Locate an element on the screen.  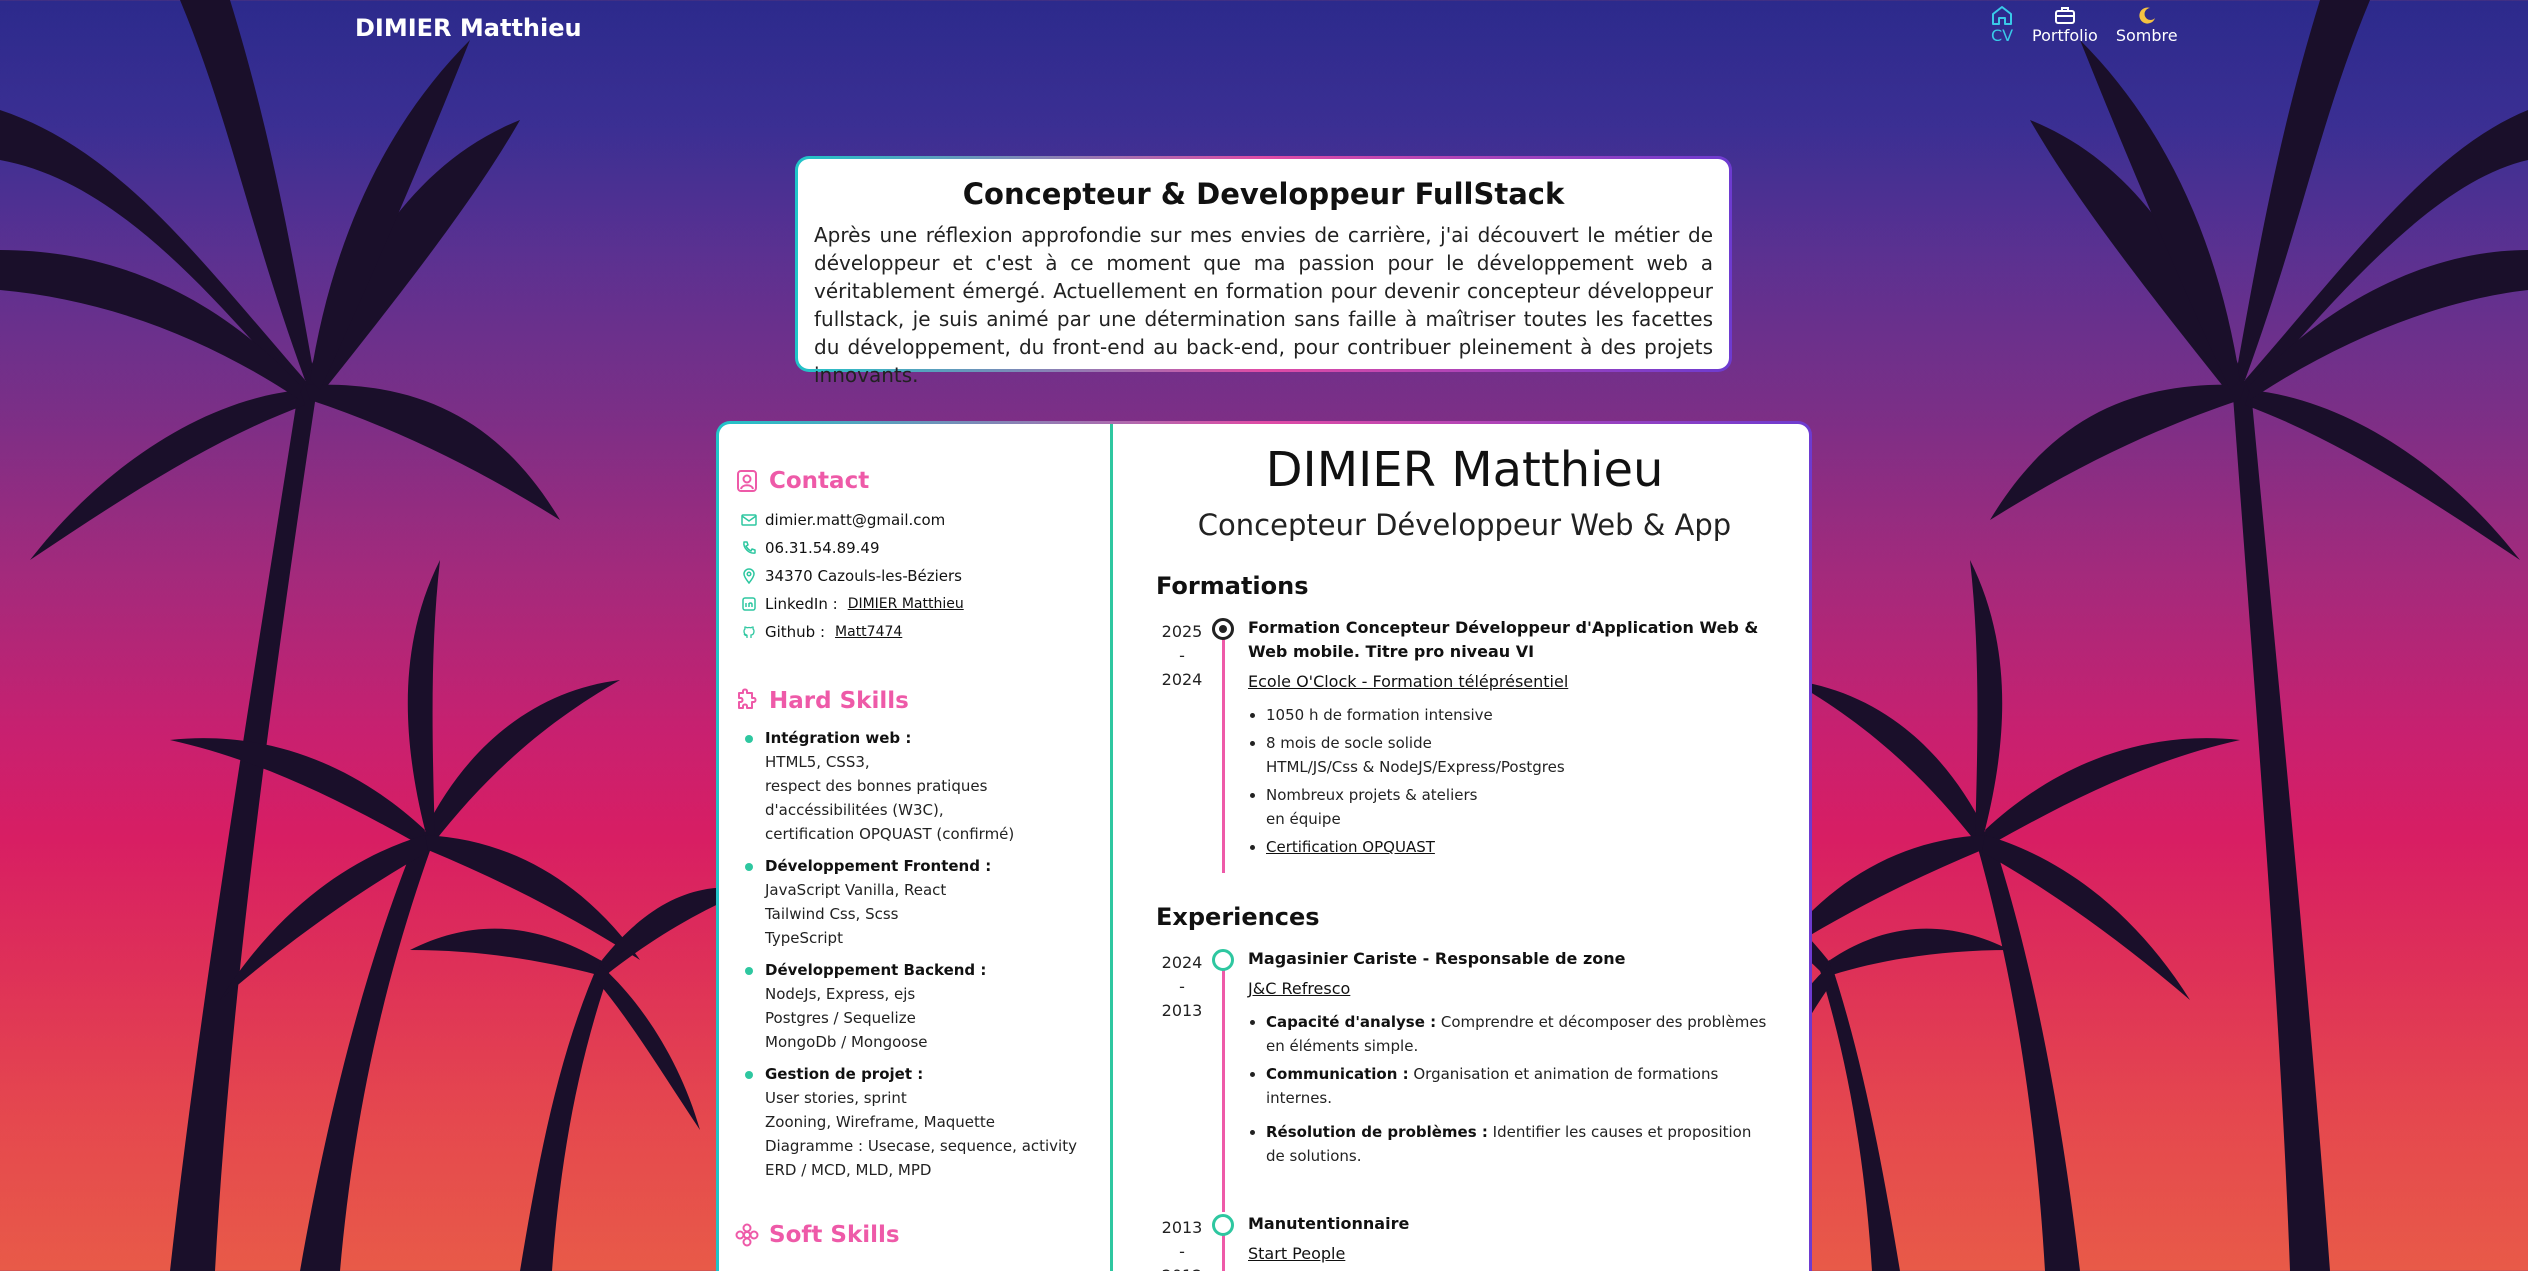
puzzle-icon is located at coordinates (747, 698).